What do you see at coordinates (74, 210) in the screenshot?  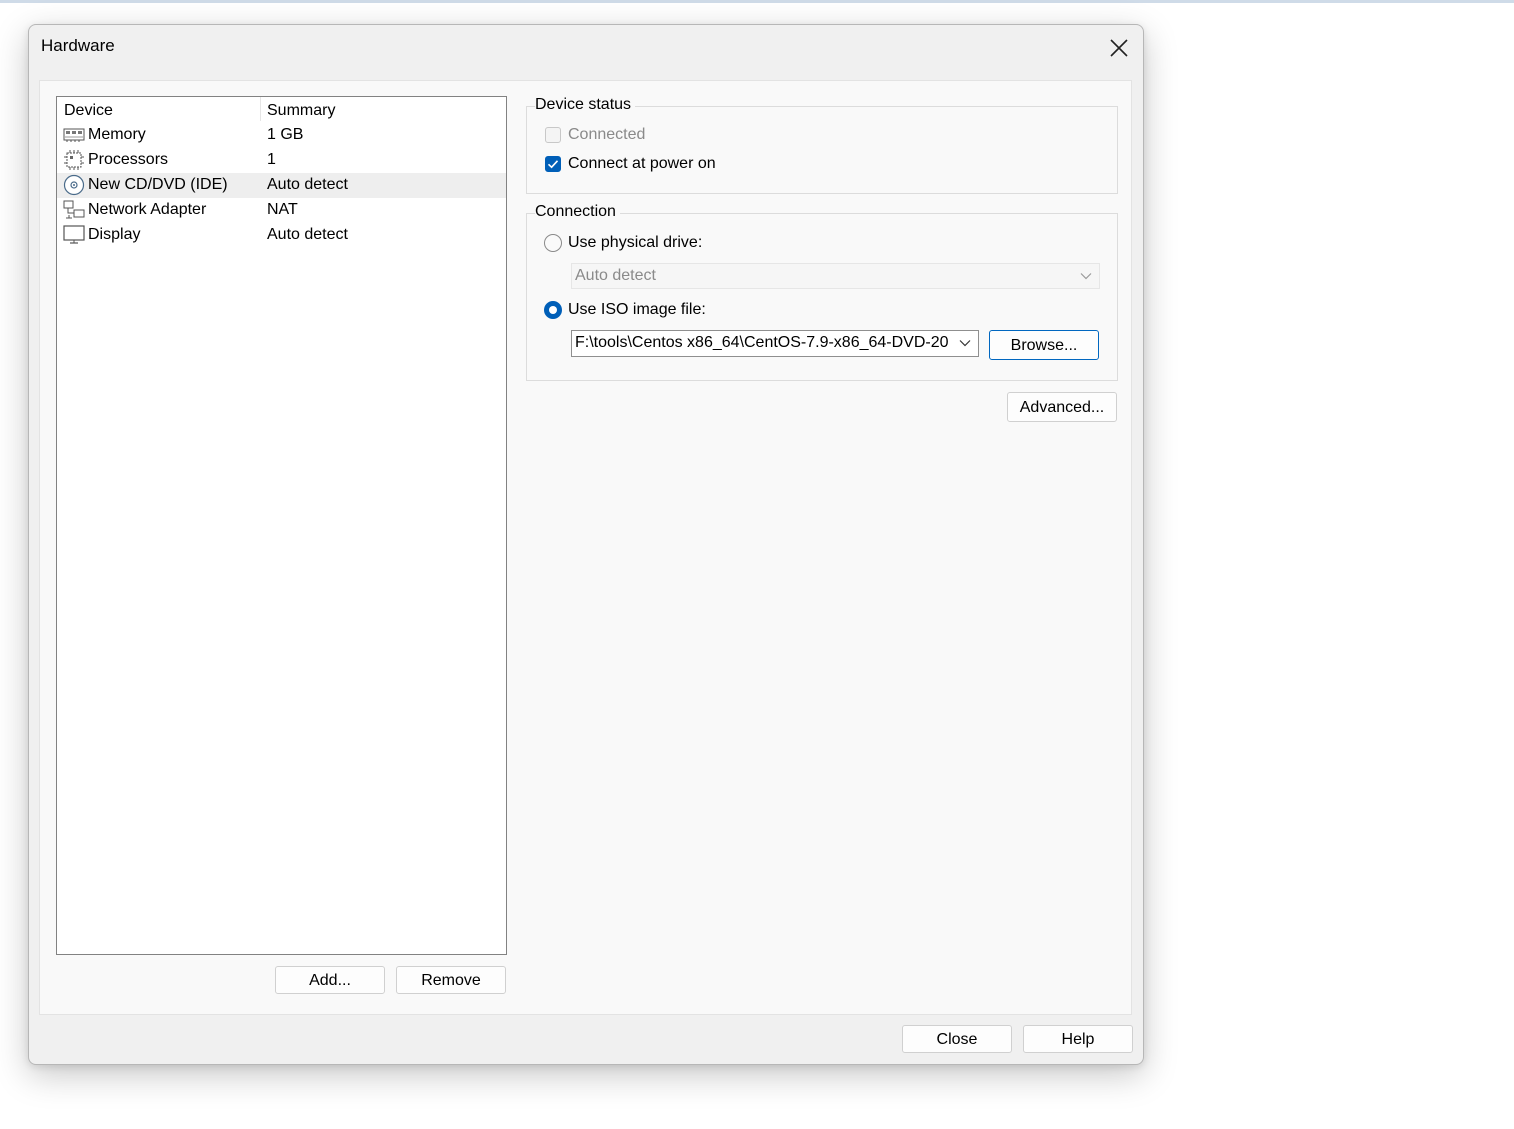 I see `network-adapter-icon` at bounding box center [74, 210].